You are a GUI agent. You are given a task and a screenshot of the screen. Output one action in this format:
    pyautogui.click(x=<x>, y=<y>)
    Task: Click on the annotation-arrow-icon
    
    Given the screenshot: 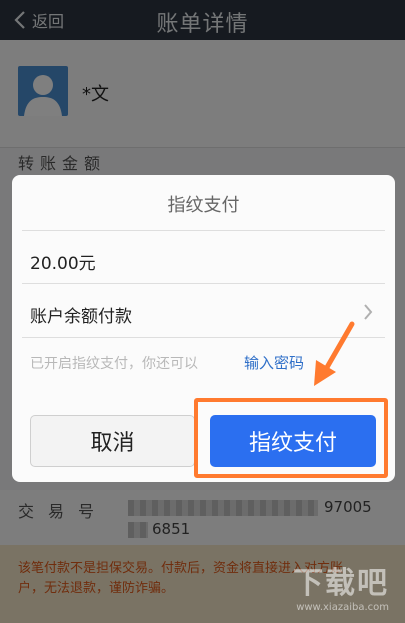 What is the action you would take?
    pyautogui.click(x=334, y=353)
    